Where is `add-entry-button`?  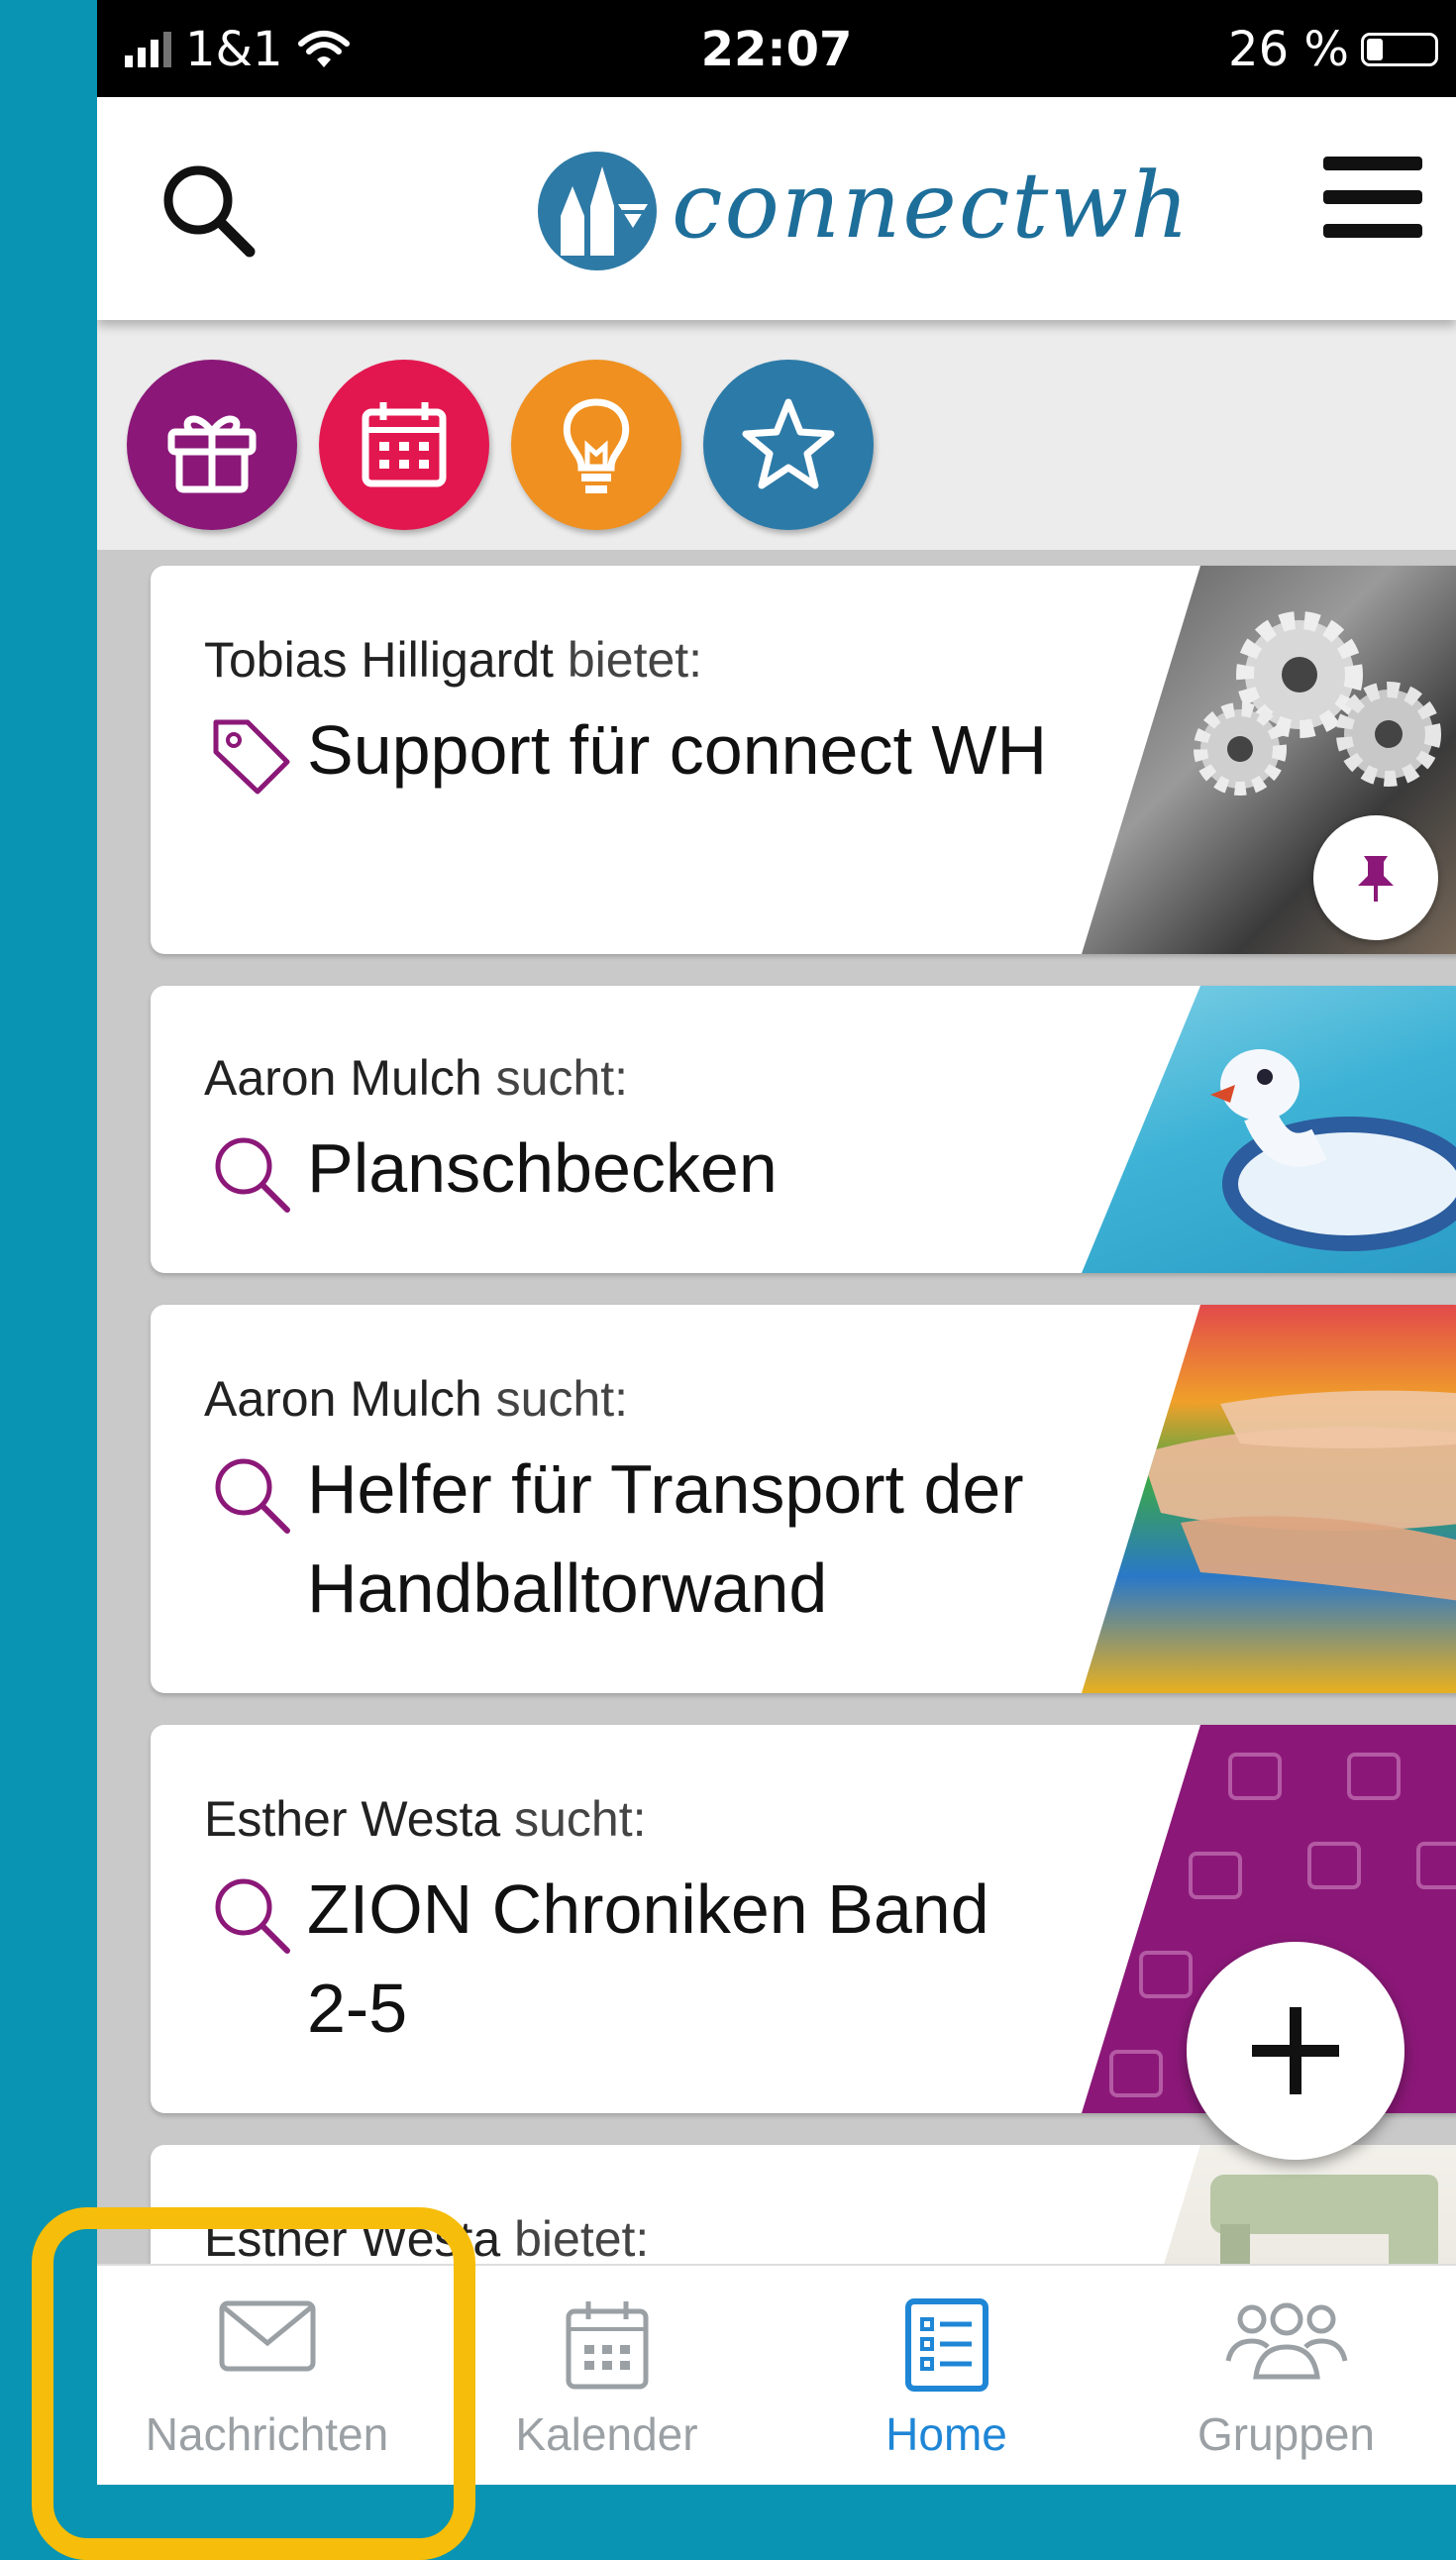
add-entry-button is located at coordinates (1295, 2051).